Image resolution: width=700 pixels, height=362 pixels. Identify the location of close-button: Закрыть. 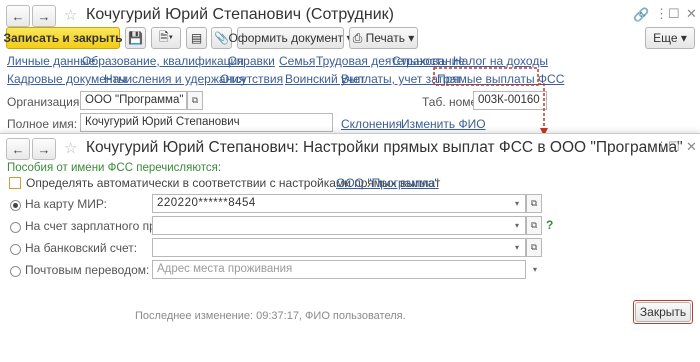
(663, 312).